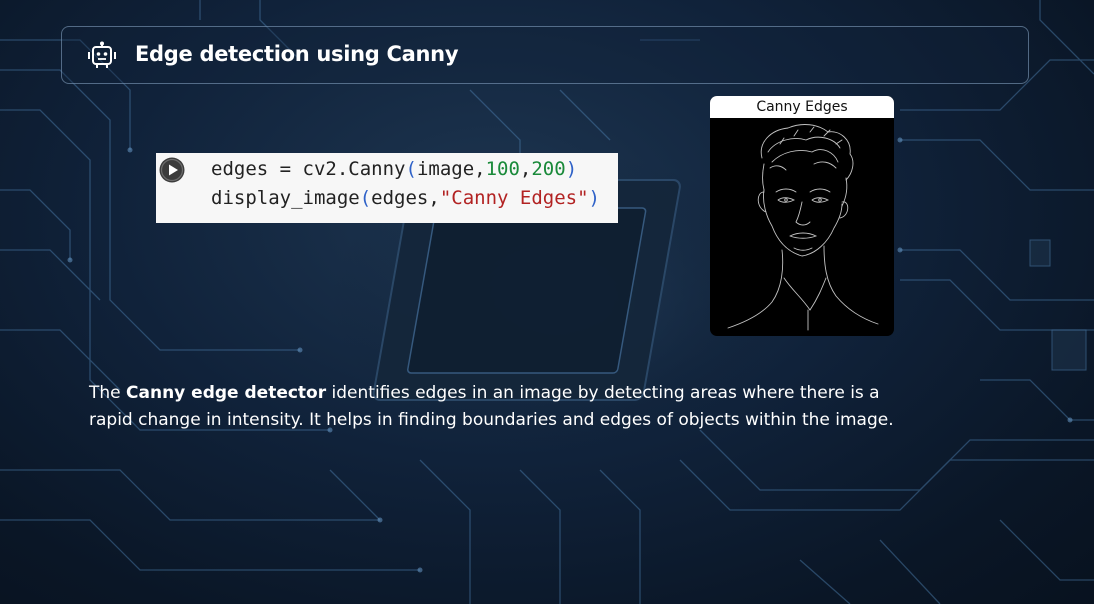 This screenshot has width=1094, height=604. Describe the element at coordinates (172, 170) in the screenshot. I see `play-circle-icon` at that location.